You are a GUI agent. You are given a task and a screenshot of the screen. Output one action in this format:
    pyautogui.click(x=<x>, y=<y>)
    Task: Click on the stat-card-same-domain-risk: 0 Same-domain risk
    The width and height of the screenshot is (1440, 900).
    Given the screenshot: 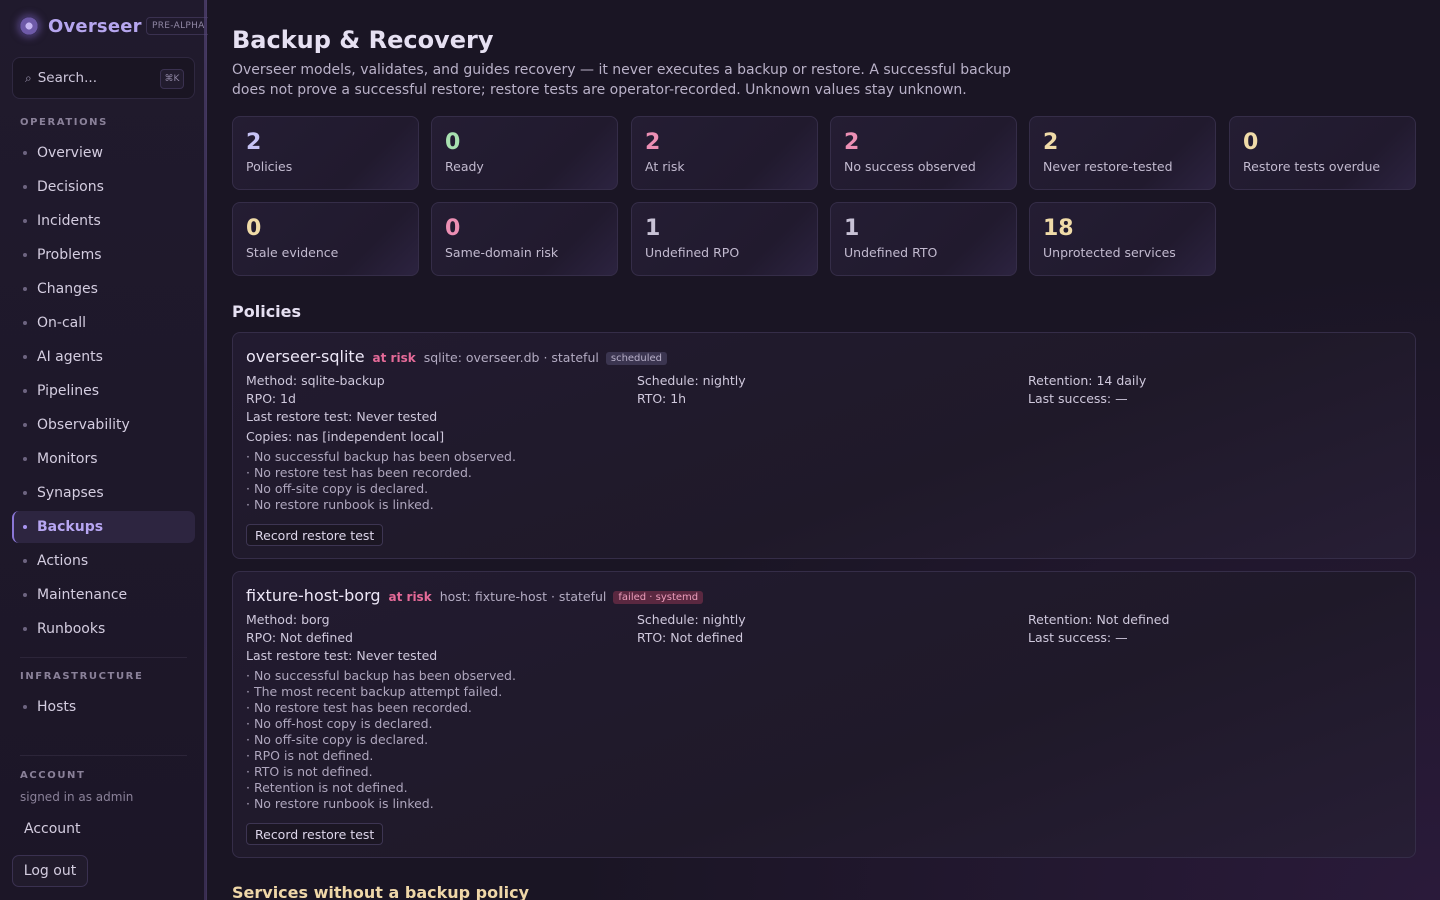 What is the action you would take?
    pyautogui.click(x=524, y=239)
    